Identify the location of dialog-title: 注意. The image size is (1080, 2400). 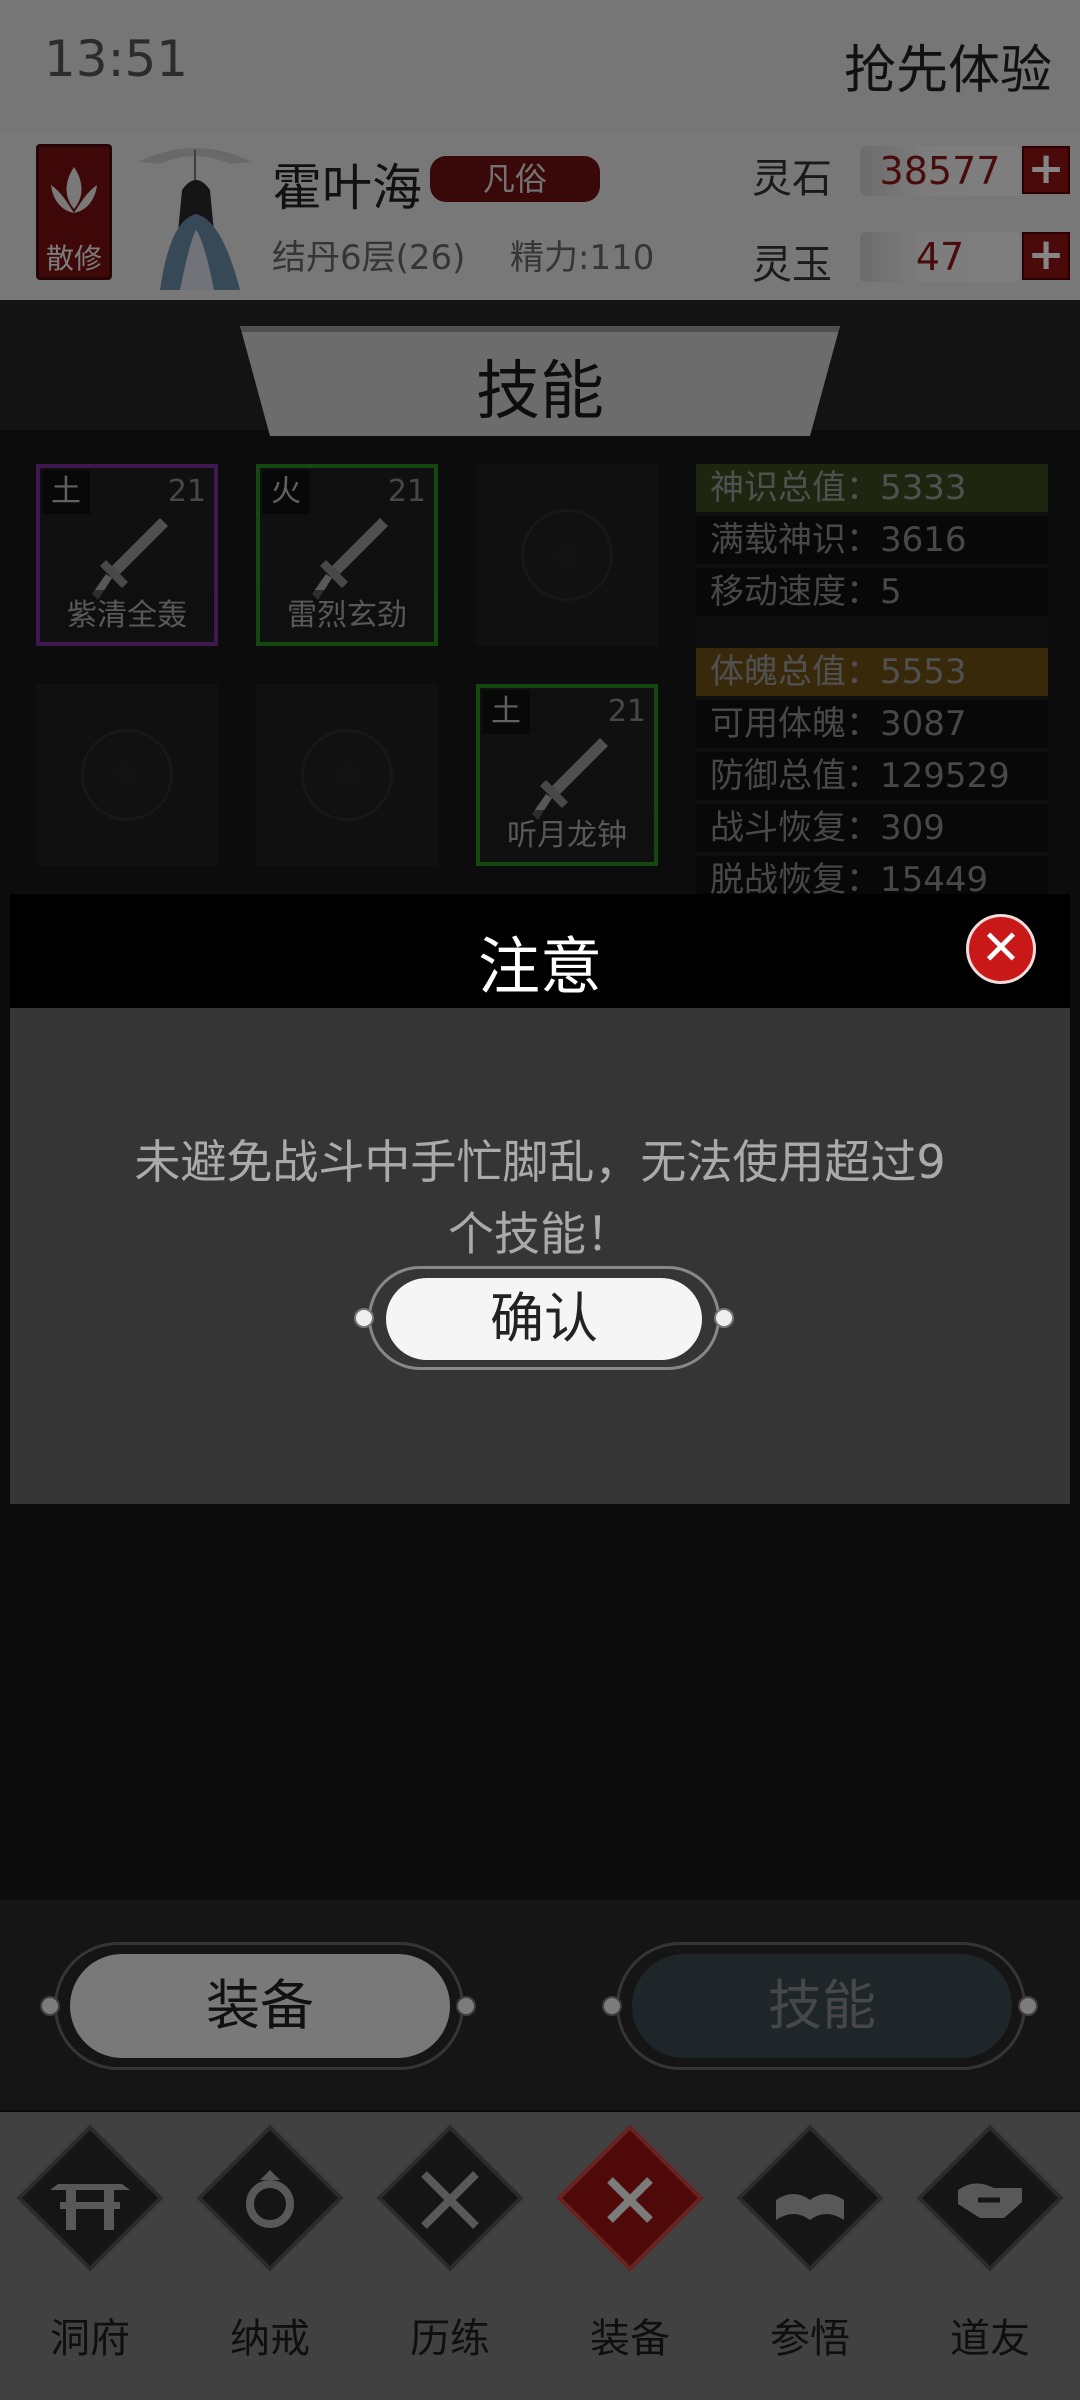
(539, 966).